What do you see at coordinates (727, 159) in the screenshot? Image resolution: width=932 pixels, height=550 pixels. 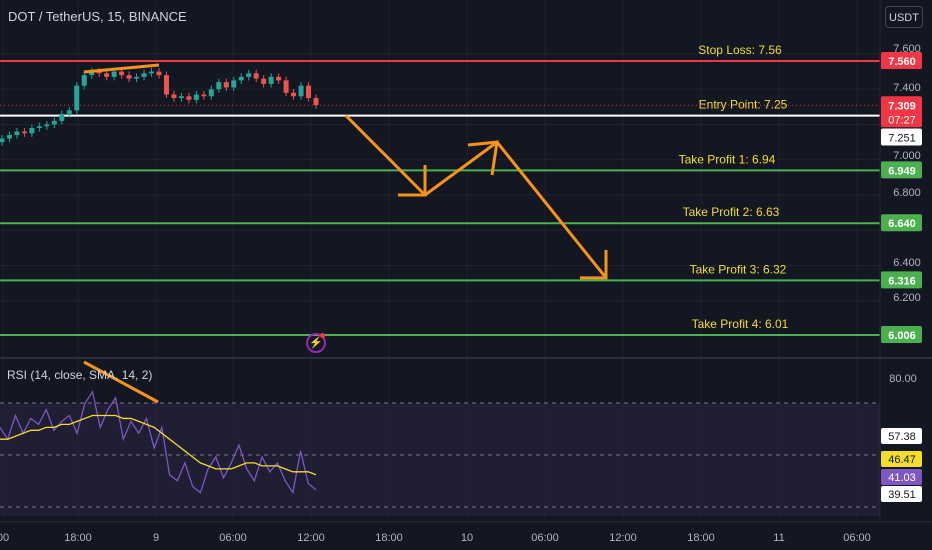 I see `level-label: Take Profit 1: 6.94` at bounding box center [727, 159].